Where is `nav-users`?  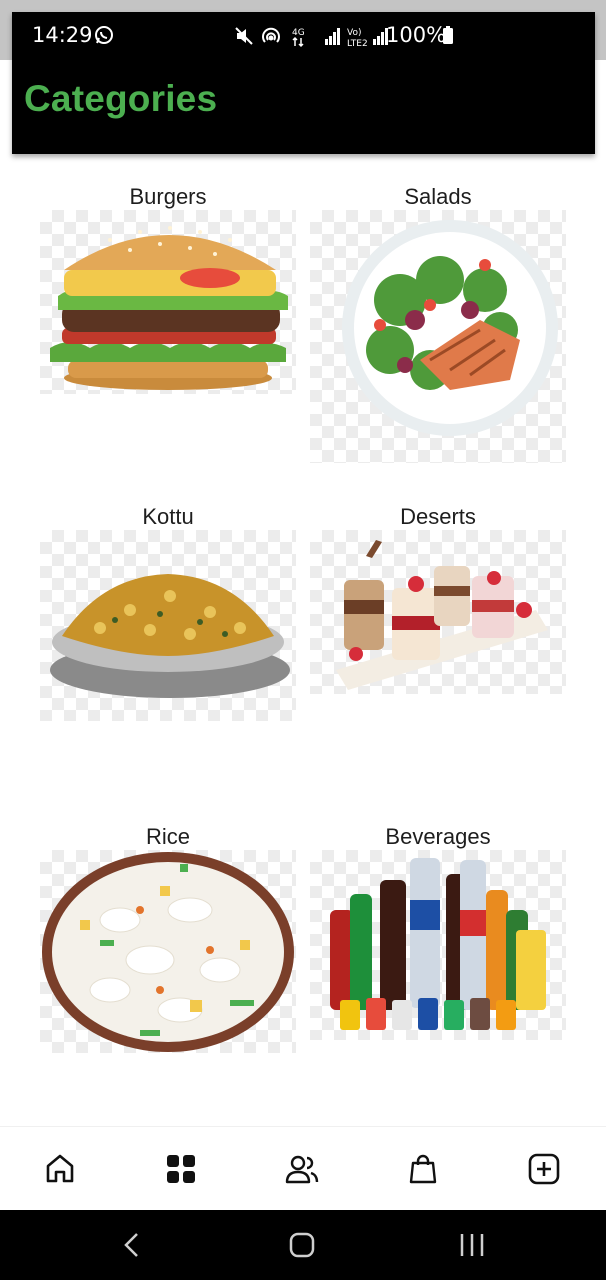 nav-users is located at coordinates (302, 1169).